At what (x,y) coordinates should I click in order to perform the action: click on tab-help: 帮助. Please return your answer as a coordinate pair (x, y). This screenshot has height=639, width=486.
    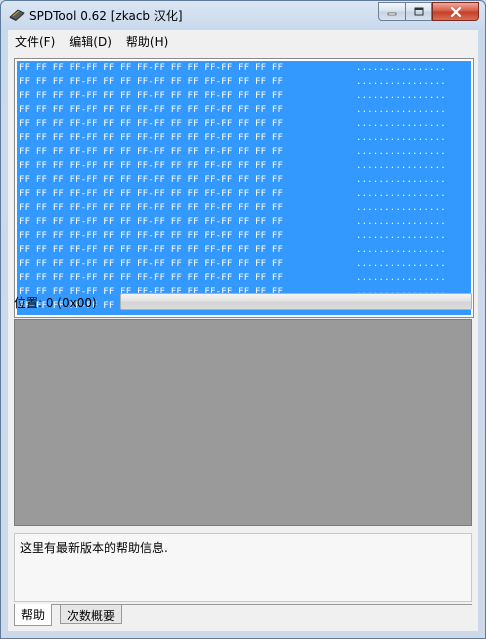
    Looking at the image, I should click on (33, 615).